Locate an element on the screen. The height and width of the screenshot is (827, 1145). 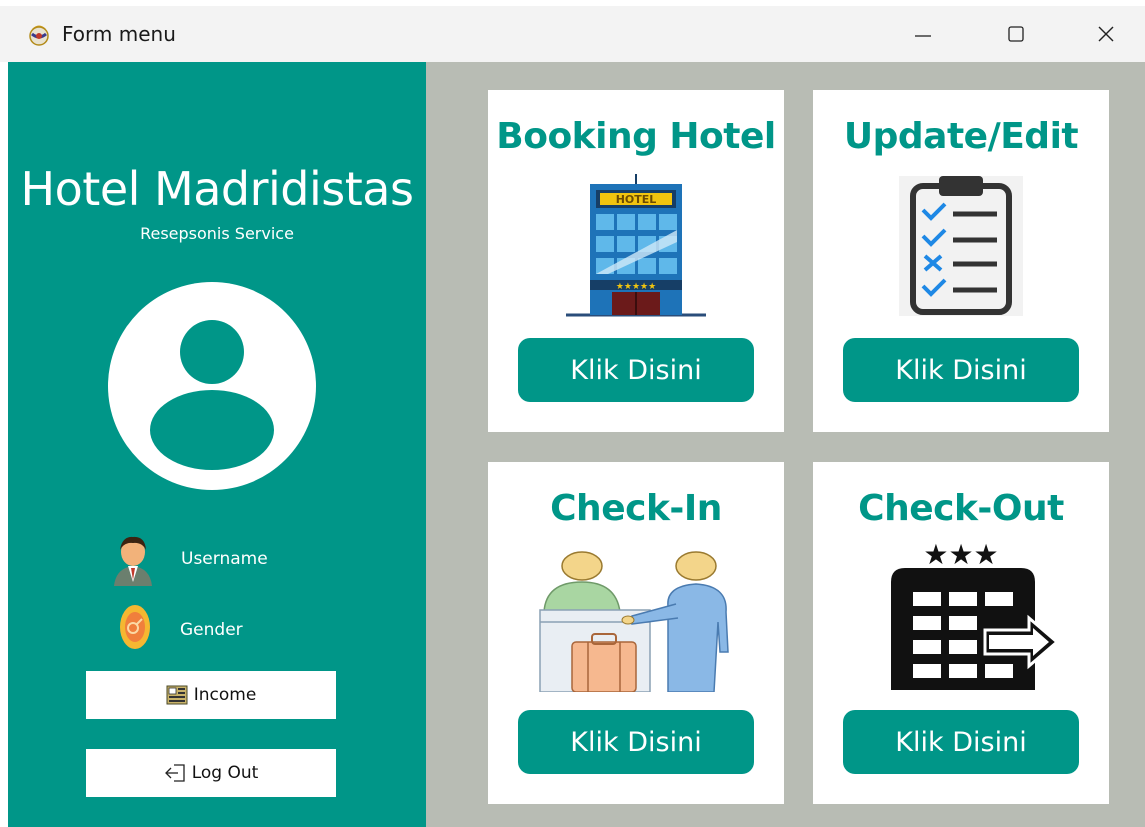
maximize-button is located at coordinates (1016, 34).